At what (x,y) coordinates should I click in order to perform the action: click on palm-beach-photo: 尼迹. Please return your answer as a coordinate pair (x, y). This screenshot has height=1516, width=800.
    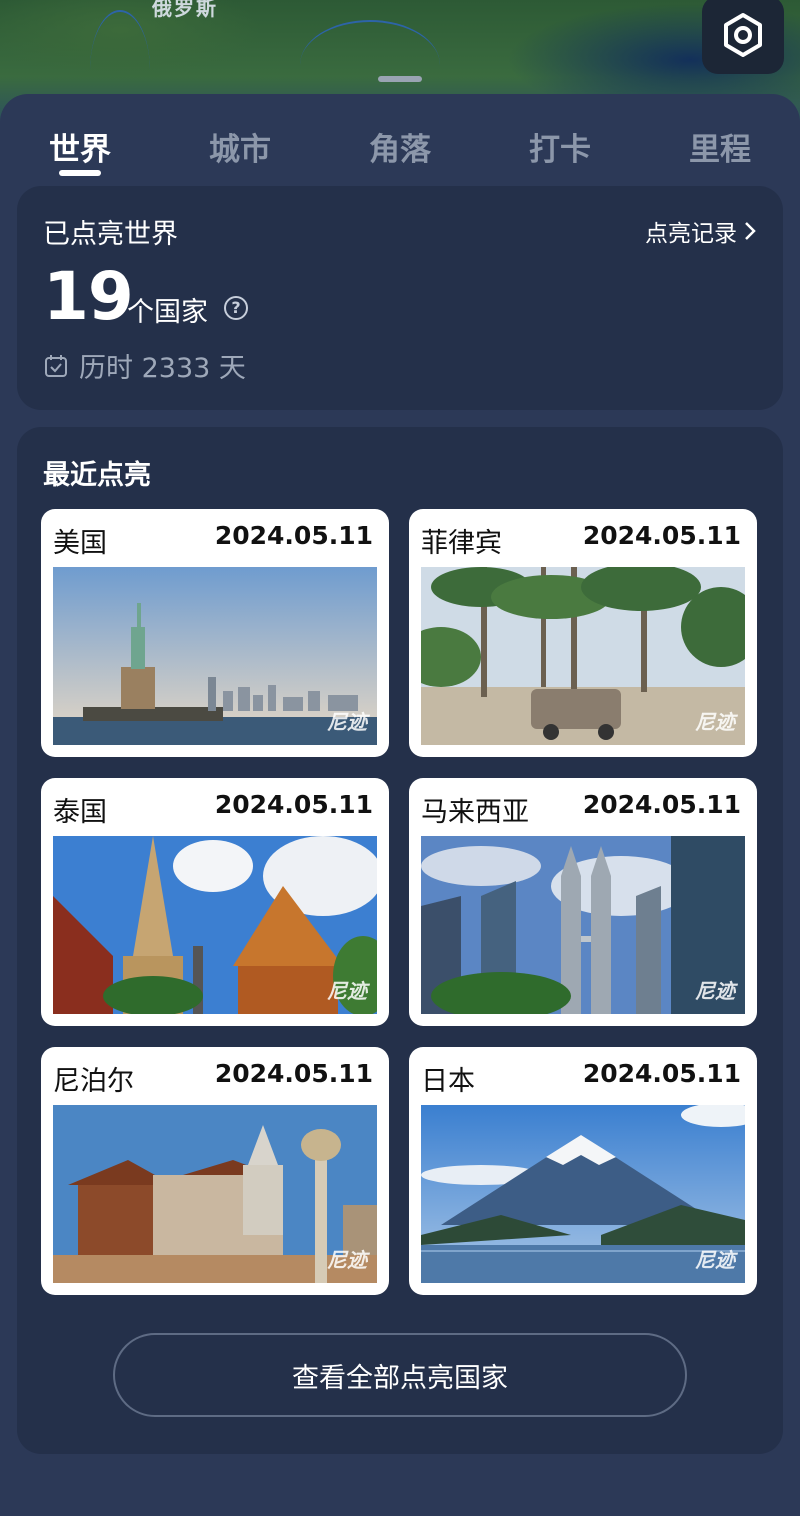
    Looking at the image, I should click on (583, 656).